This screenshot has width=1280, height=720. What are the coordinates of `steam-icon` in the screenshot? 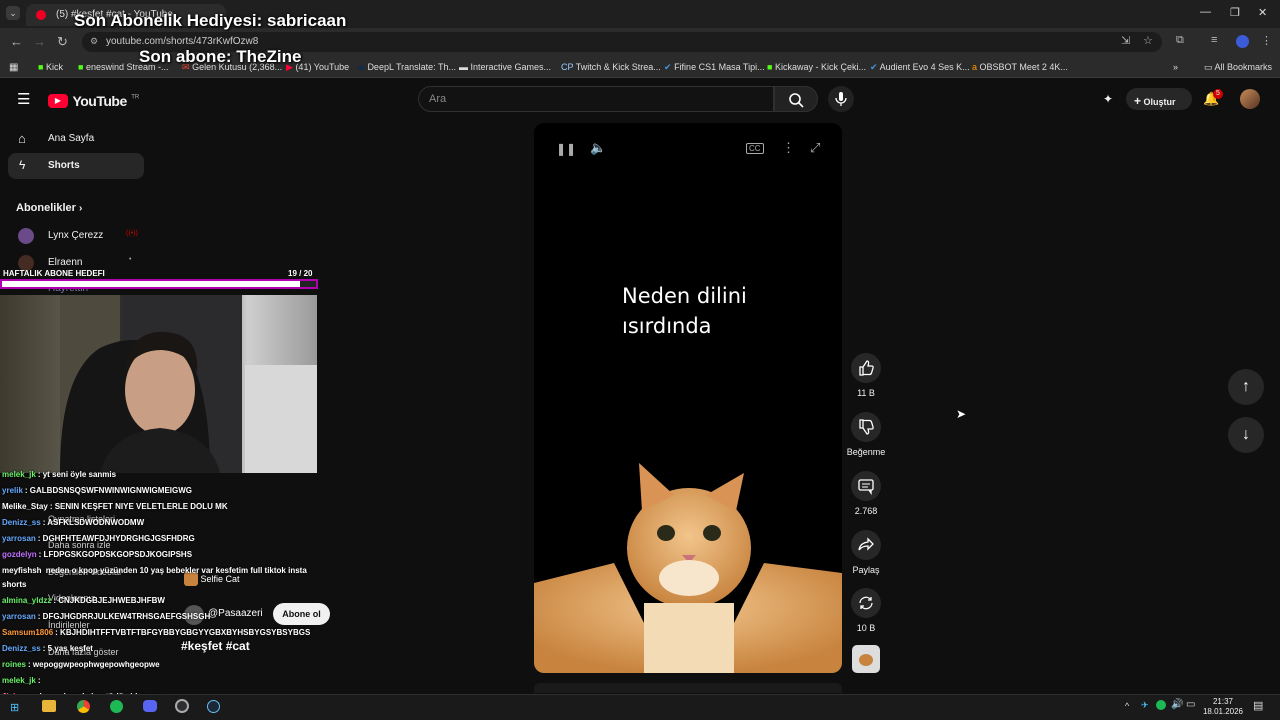 It's located at (213, 706).